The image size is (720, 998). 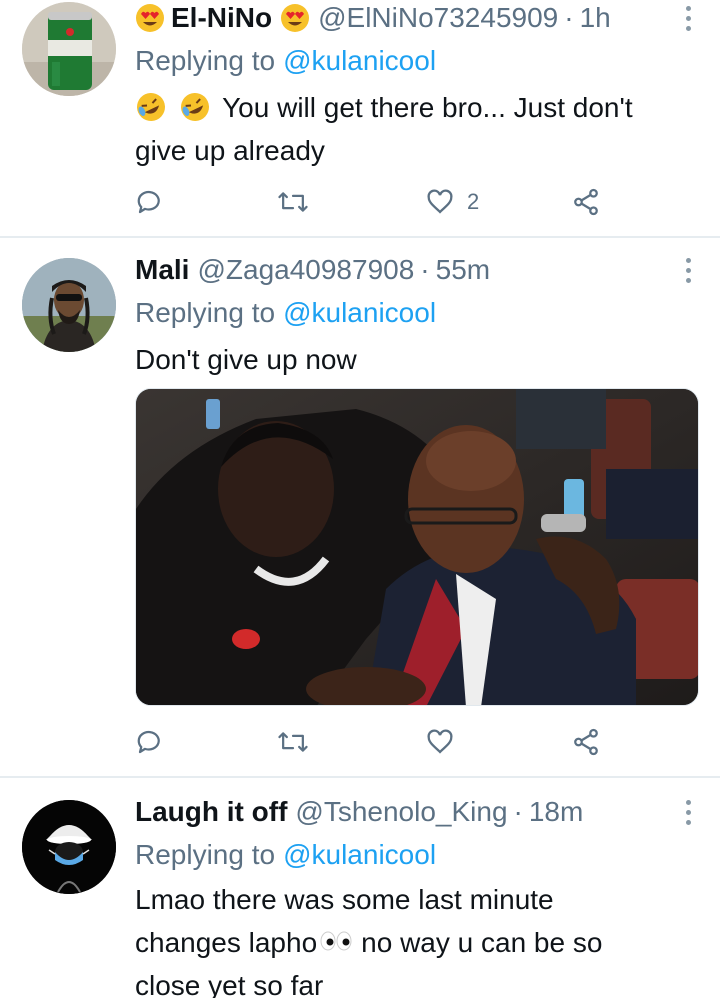 I want to click on handle-time: @Tshenolo_King · 18m, so click(x=439, y=812).